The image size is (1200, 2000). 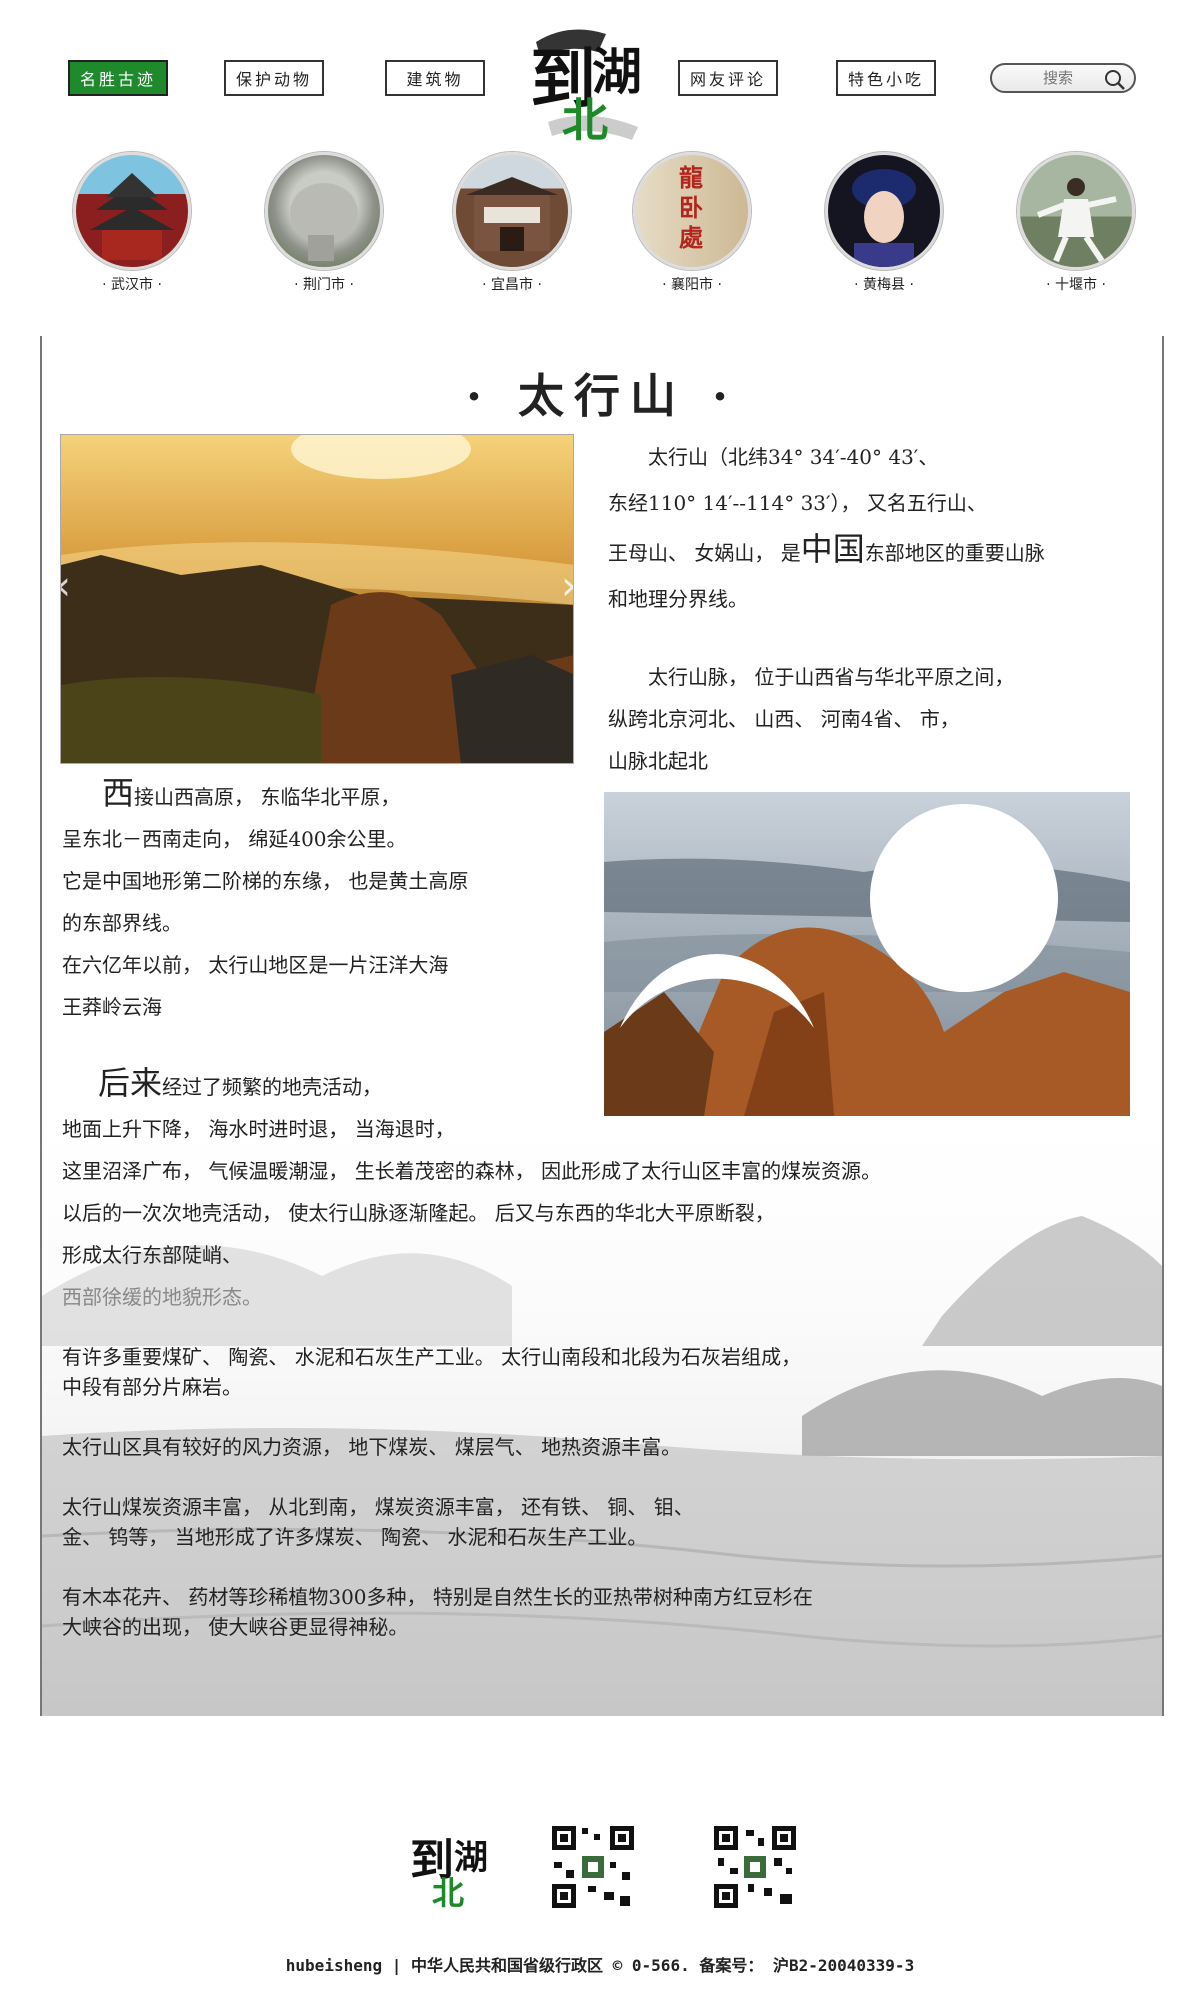 I want to click on resources-paragraph: 太行山区具有较好的风力资源， 地下煤炭、 煤层气、 地热资源丰富。, so click(x=372, y=1447).